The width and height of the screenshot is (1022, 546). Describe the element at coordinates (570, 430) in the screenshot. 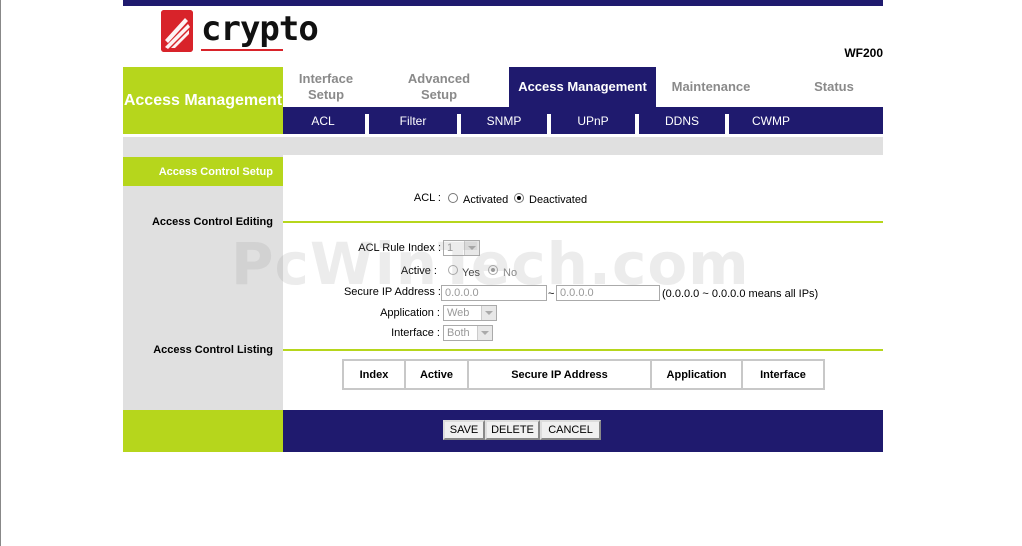

I see `cancel-button: CANCEL` at that location.